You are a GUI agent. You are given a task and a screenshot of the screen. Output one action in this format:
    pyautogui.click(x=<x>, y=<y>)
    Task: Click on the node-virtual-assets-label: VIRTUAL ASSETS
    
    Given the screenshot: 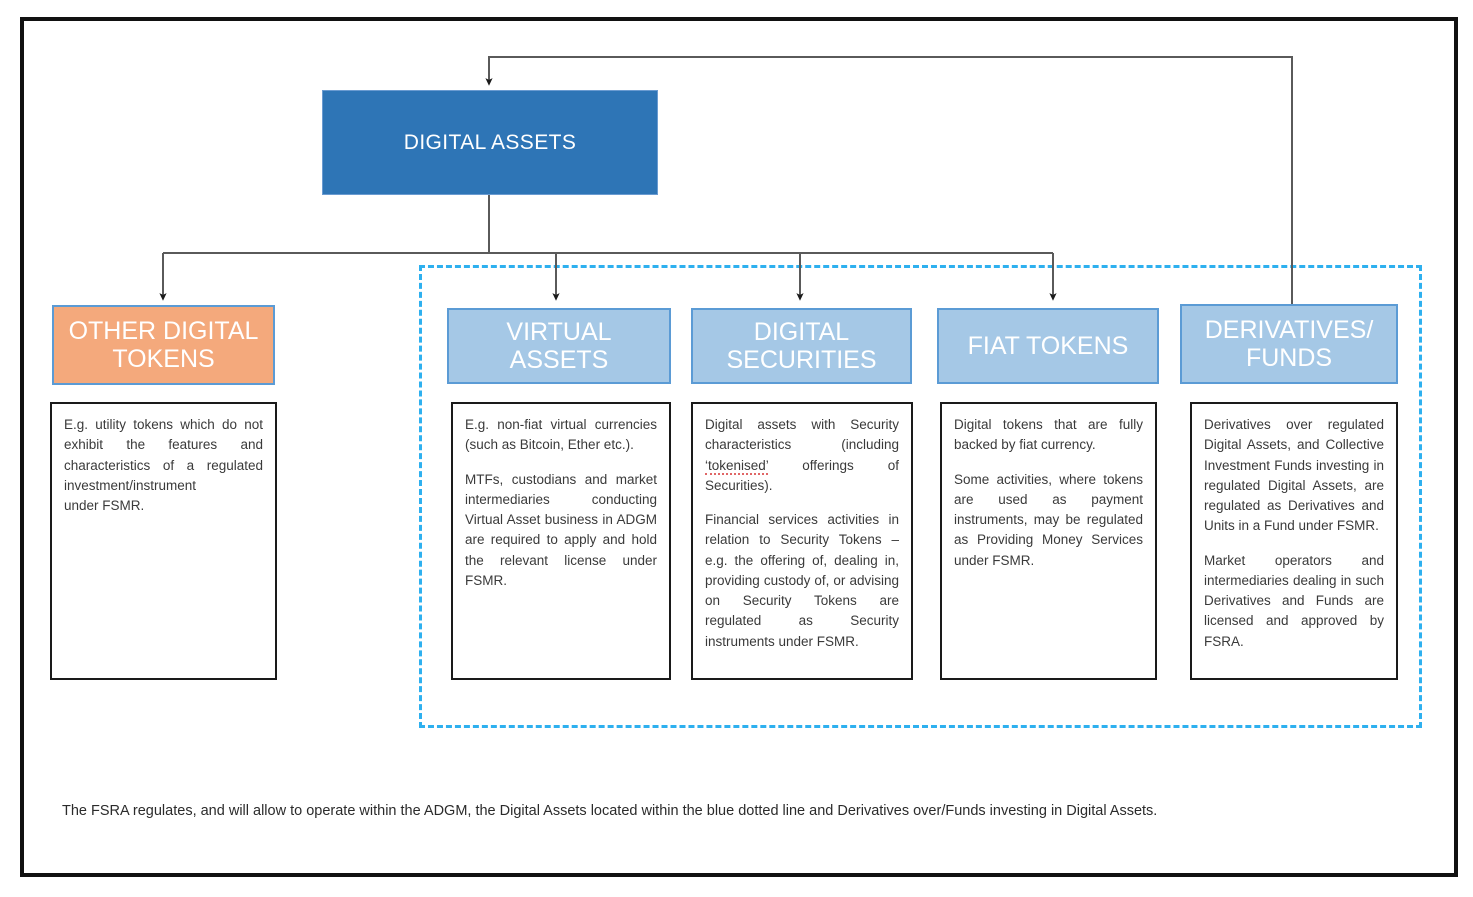 What is the action you would take?
    pyautogui.click(x=559, y=346)
    